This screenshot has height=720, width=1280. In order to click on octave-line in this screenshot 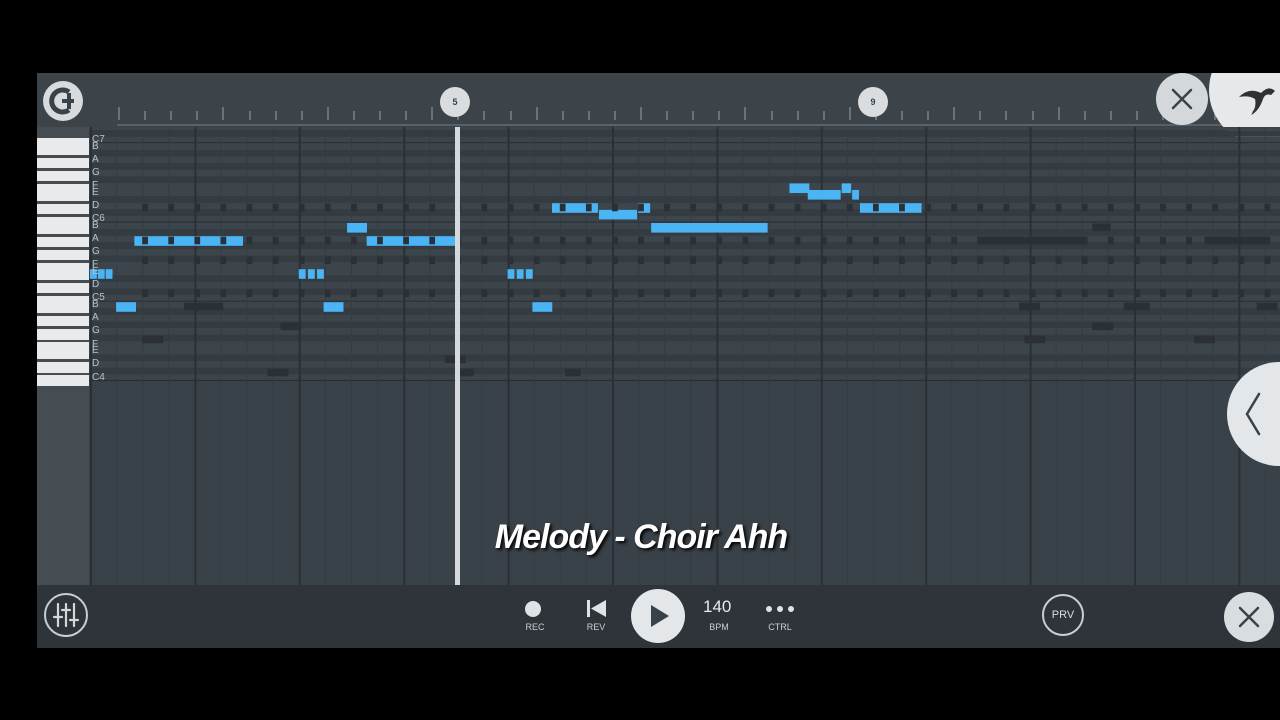, I will do `click(684, 222)`.